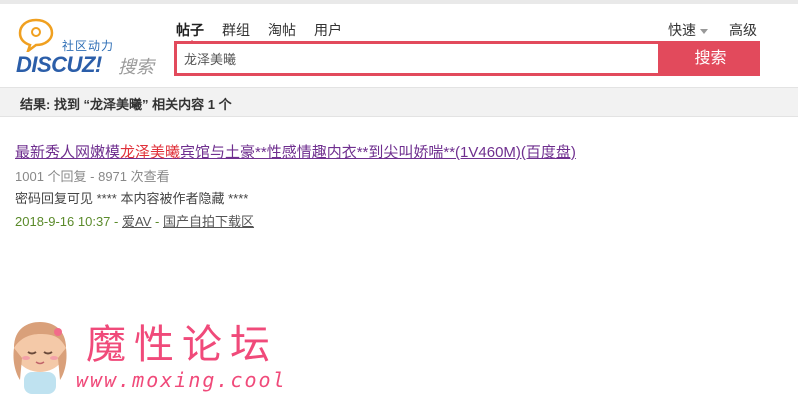 The height and width of the screenshot is (405, 798). What do you see at coordinates (150, 152) in the screenshot?
I see `title-keyword-highlight: 龙泽美曦` at bounding box center [150, 152].